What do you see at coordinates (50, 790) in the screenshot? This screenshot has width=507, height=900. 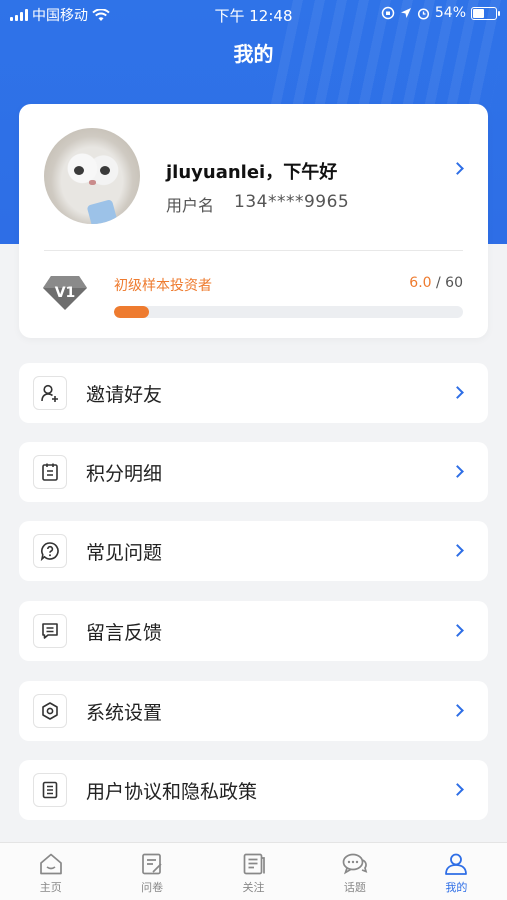 I see `agreement-icon` at bounding box center [50, 790].